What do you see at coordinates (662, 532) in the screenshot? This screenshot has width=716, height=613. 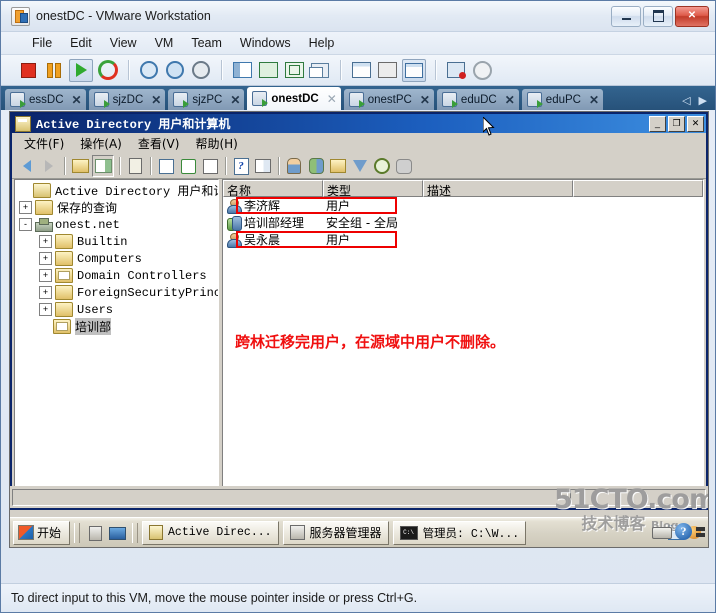 I see `keyboard-icon` at bounding box center [662, 532].